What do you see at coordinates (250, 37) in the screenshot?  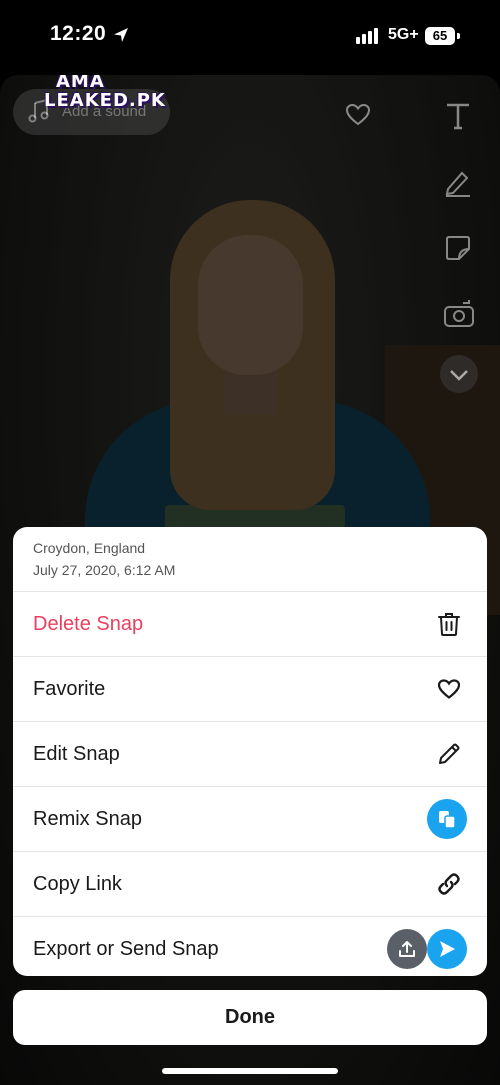 I see `status-bar: 12:20 5G+ 65` at bounding box center [250, 37].